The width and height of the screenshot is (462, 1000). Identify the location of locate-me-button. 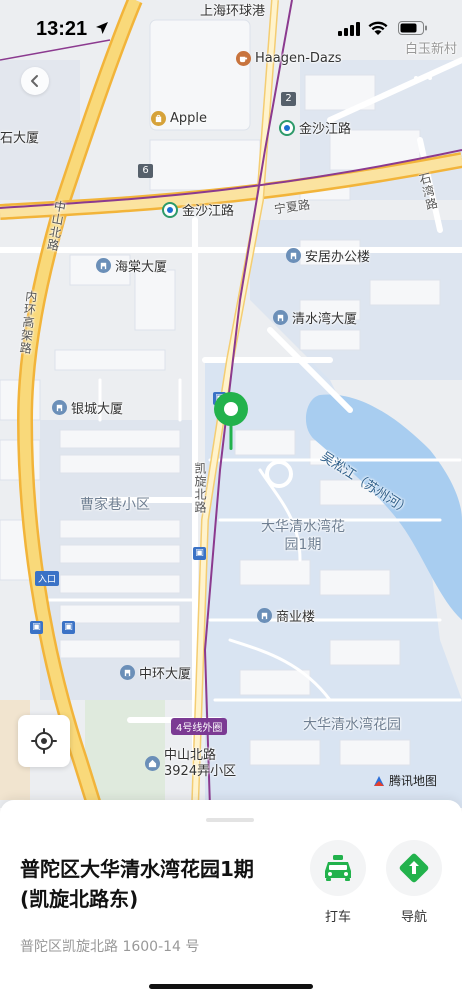
(44, 741).